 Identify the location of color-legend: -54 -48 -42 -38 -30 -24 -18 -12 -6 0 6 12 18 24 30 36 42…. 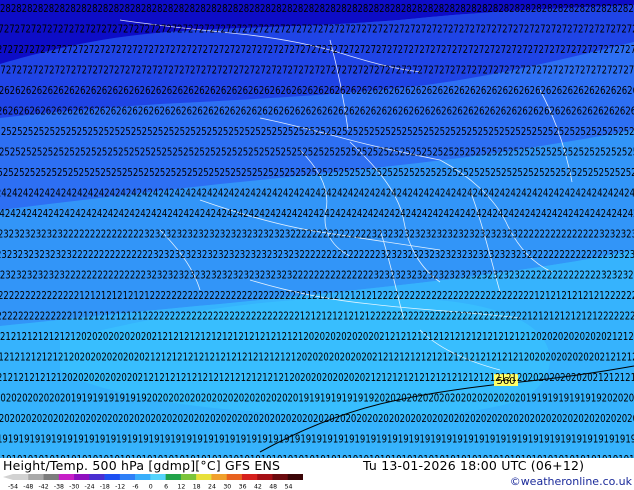
(153, 482).